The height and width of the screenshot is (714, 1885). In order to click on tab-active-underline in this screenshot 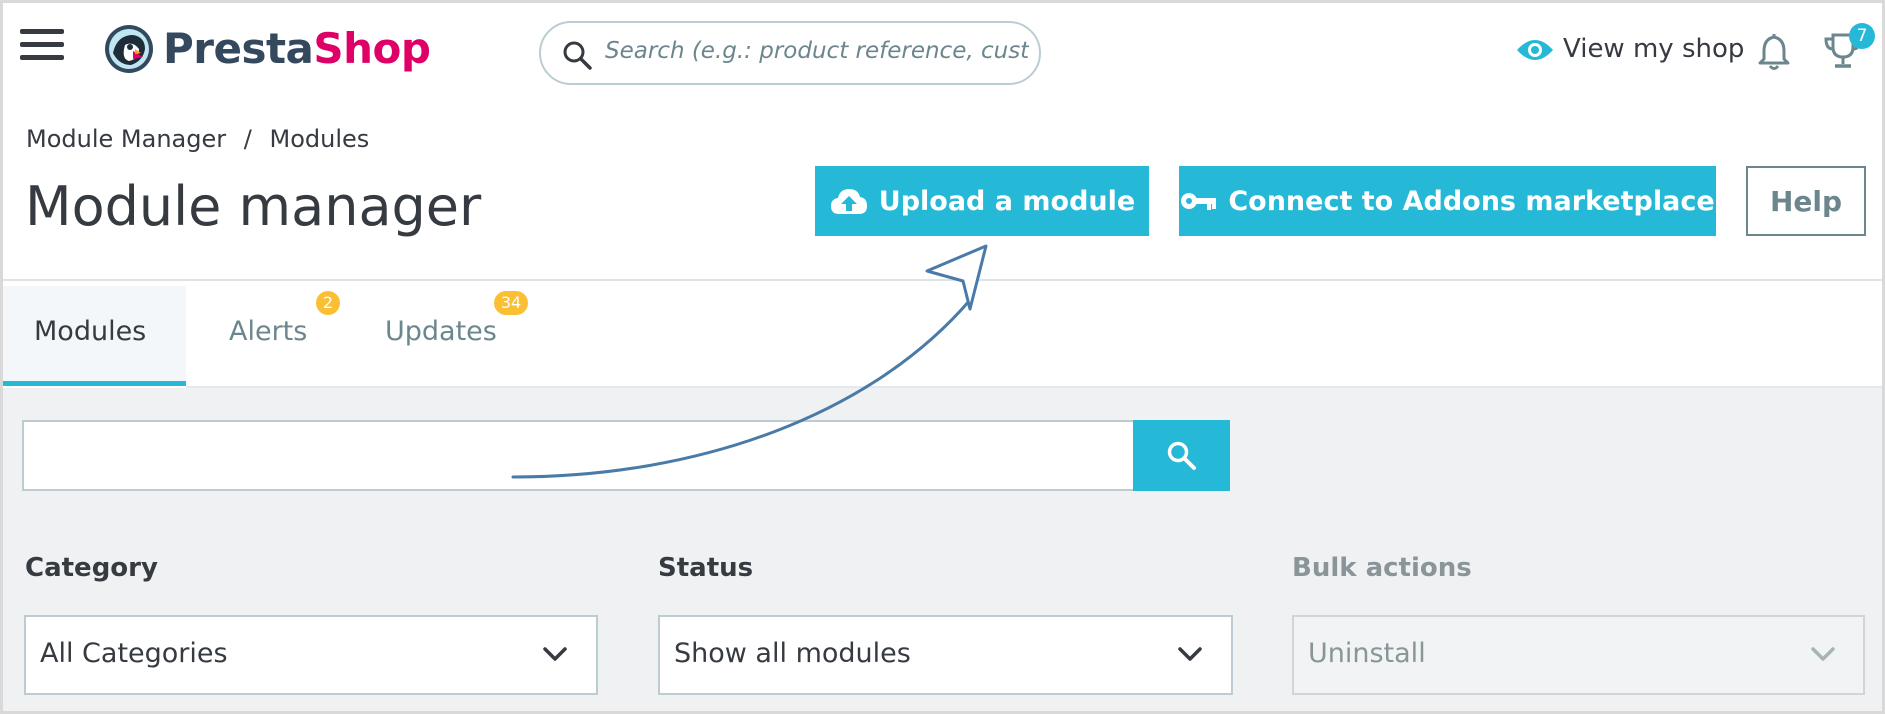, I will do `click(94, 383)`.